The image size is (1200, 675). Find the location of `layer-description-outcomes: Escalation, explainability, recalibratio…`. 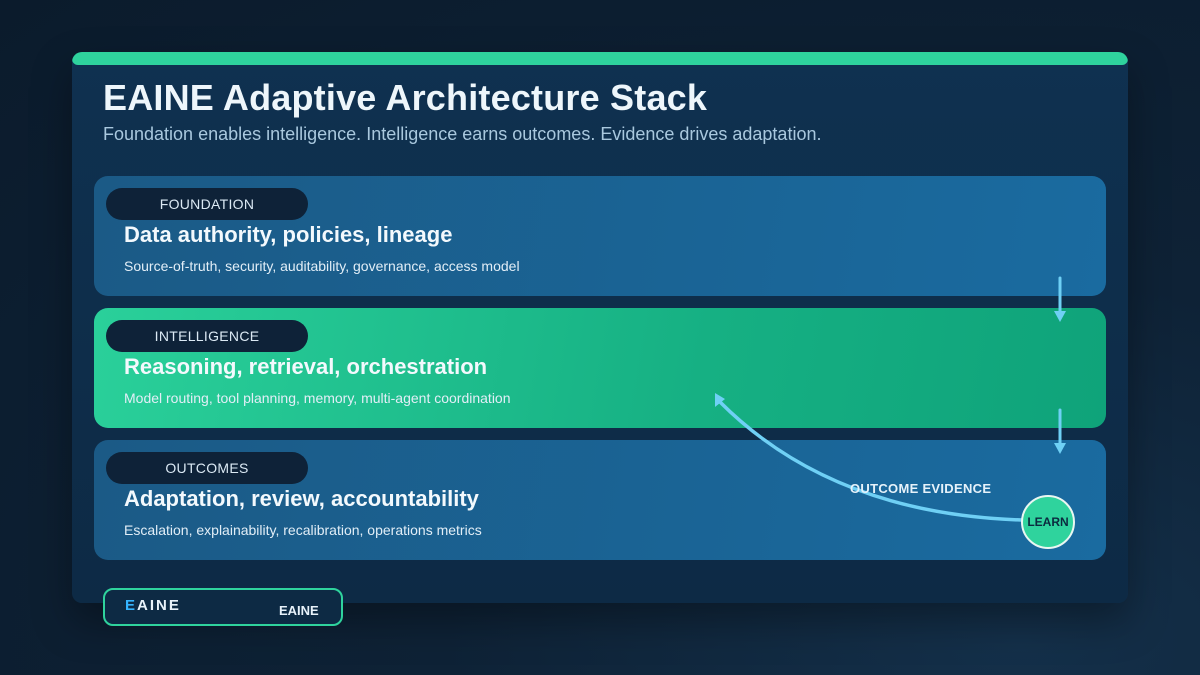

layer-description-outcomes: Escalation, explainability, recalibratio… is located at coordinates (303, 530).